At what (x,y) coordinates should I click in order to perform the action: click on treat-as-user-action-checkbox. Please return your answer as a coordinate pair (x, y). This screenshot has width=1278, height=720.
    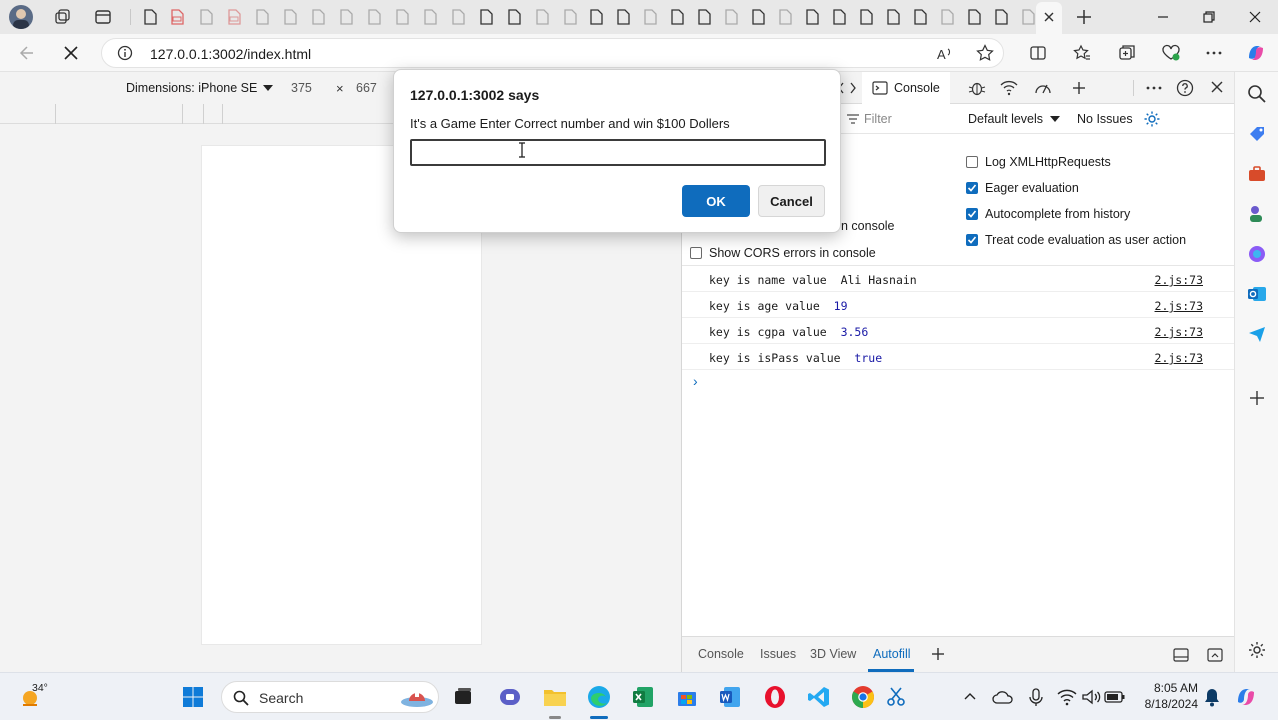
    Looking at the image, I should click on (972, 240).